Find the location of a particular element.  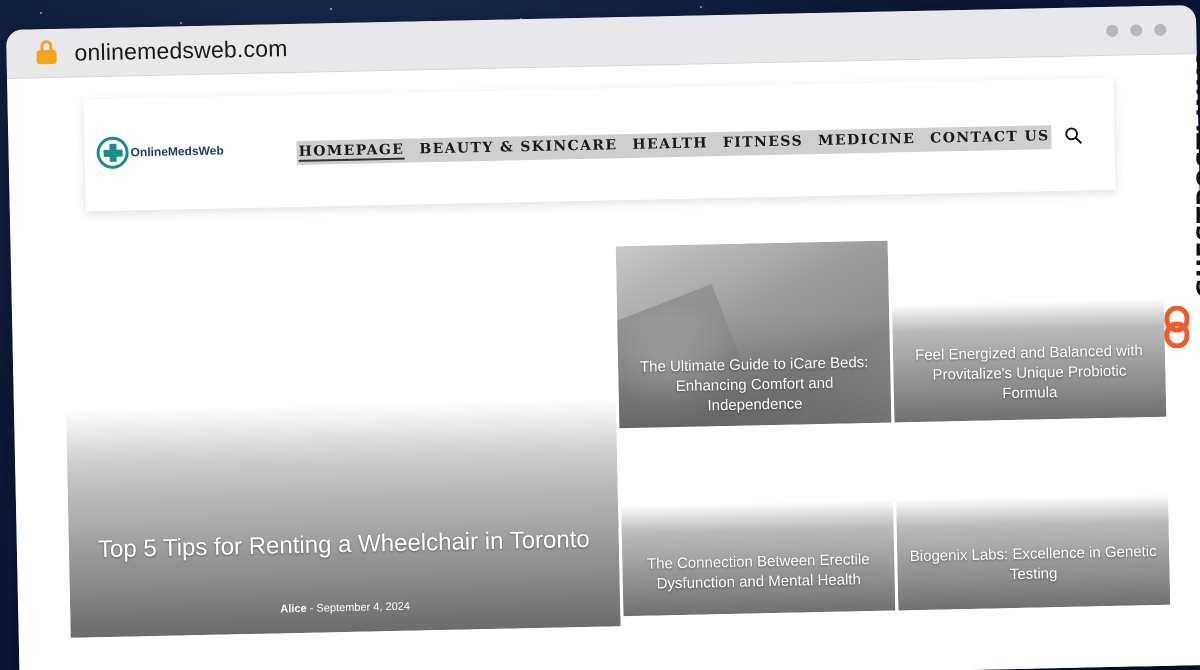

logo-text: OnlineMedsWeb is located at coordinates (177, 151).